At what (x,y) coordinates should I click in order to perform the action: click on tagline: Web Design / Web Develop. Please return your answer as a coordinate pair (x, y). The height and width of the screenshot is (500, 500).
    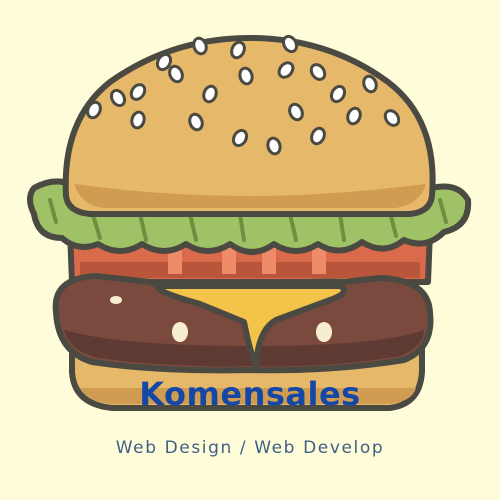
    Looking at the image, I should click on (250, 448).